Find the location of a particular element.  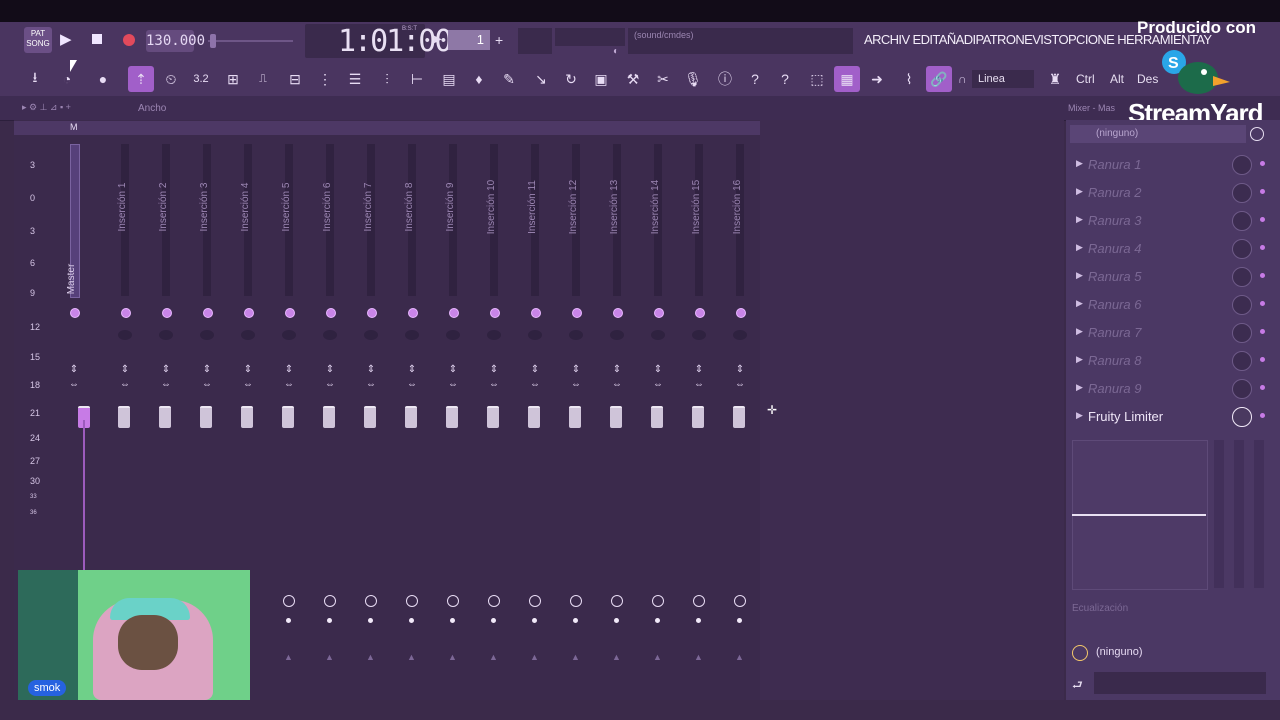

cut-icon: ✂ is located at coordinates (663, 79).